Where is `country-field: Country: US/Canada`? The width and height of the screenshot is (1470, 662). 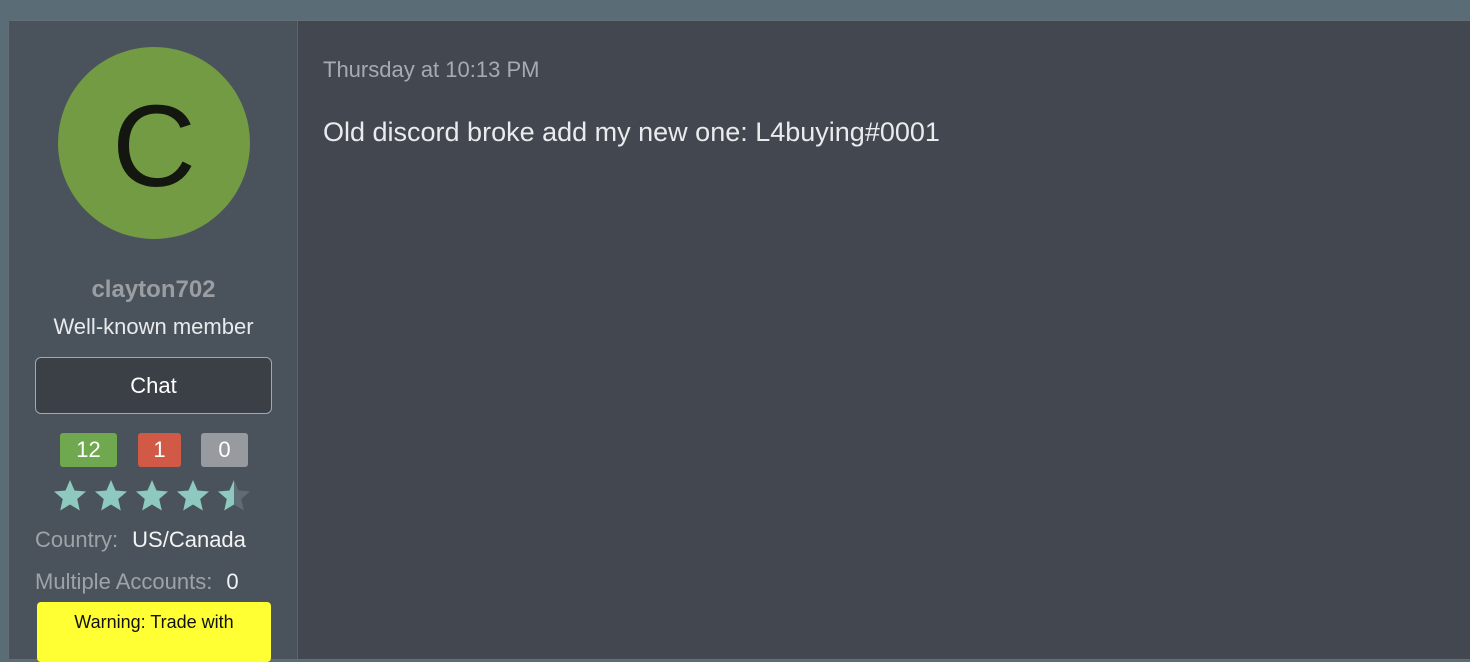
country-field: Country: US/Canada is located at coordinates (140, 540).